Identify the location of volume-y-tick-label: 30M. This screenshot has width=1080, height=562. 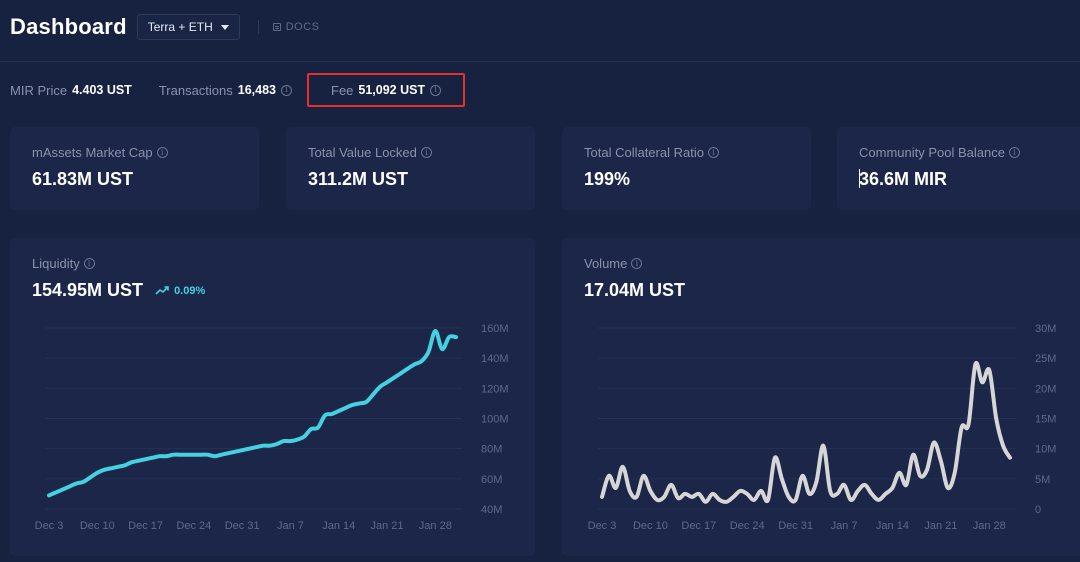
(1045, 329).